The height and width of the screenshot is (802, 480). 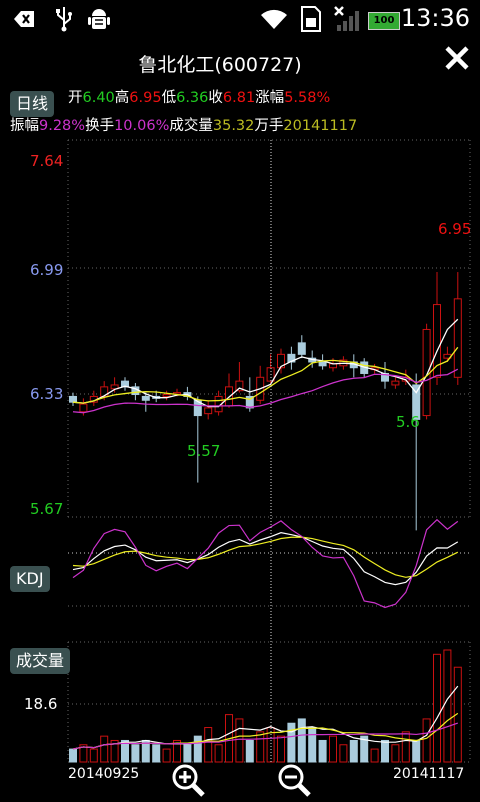 I want to click on low-label-1: 5.57, so click(x=204, y=451).